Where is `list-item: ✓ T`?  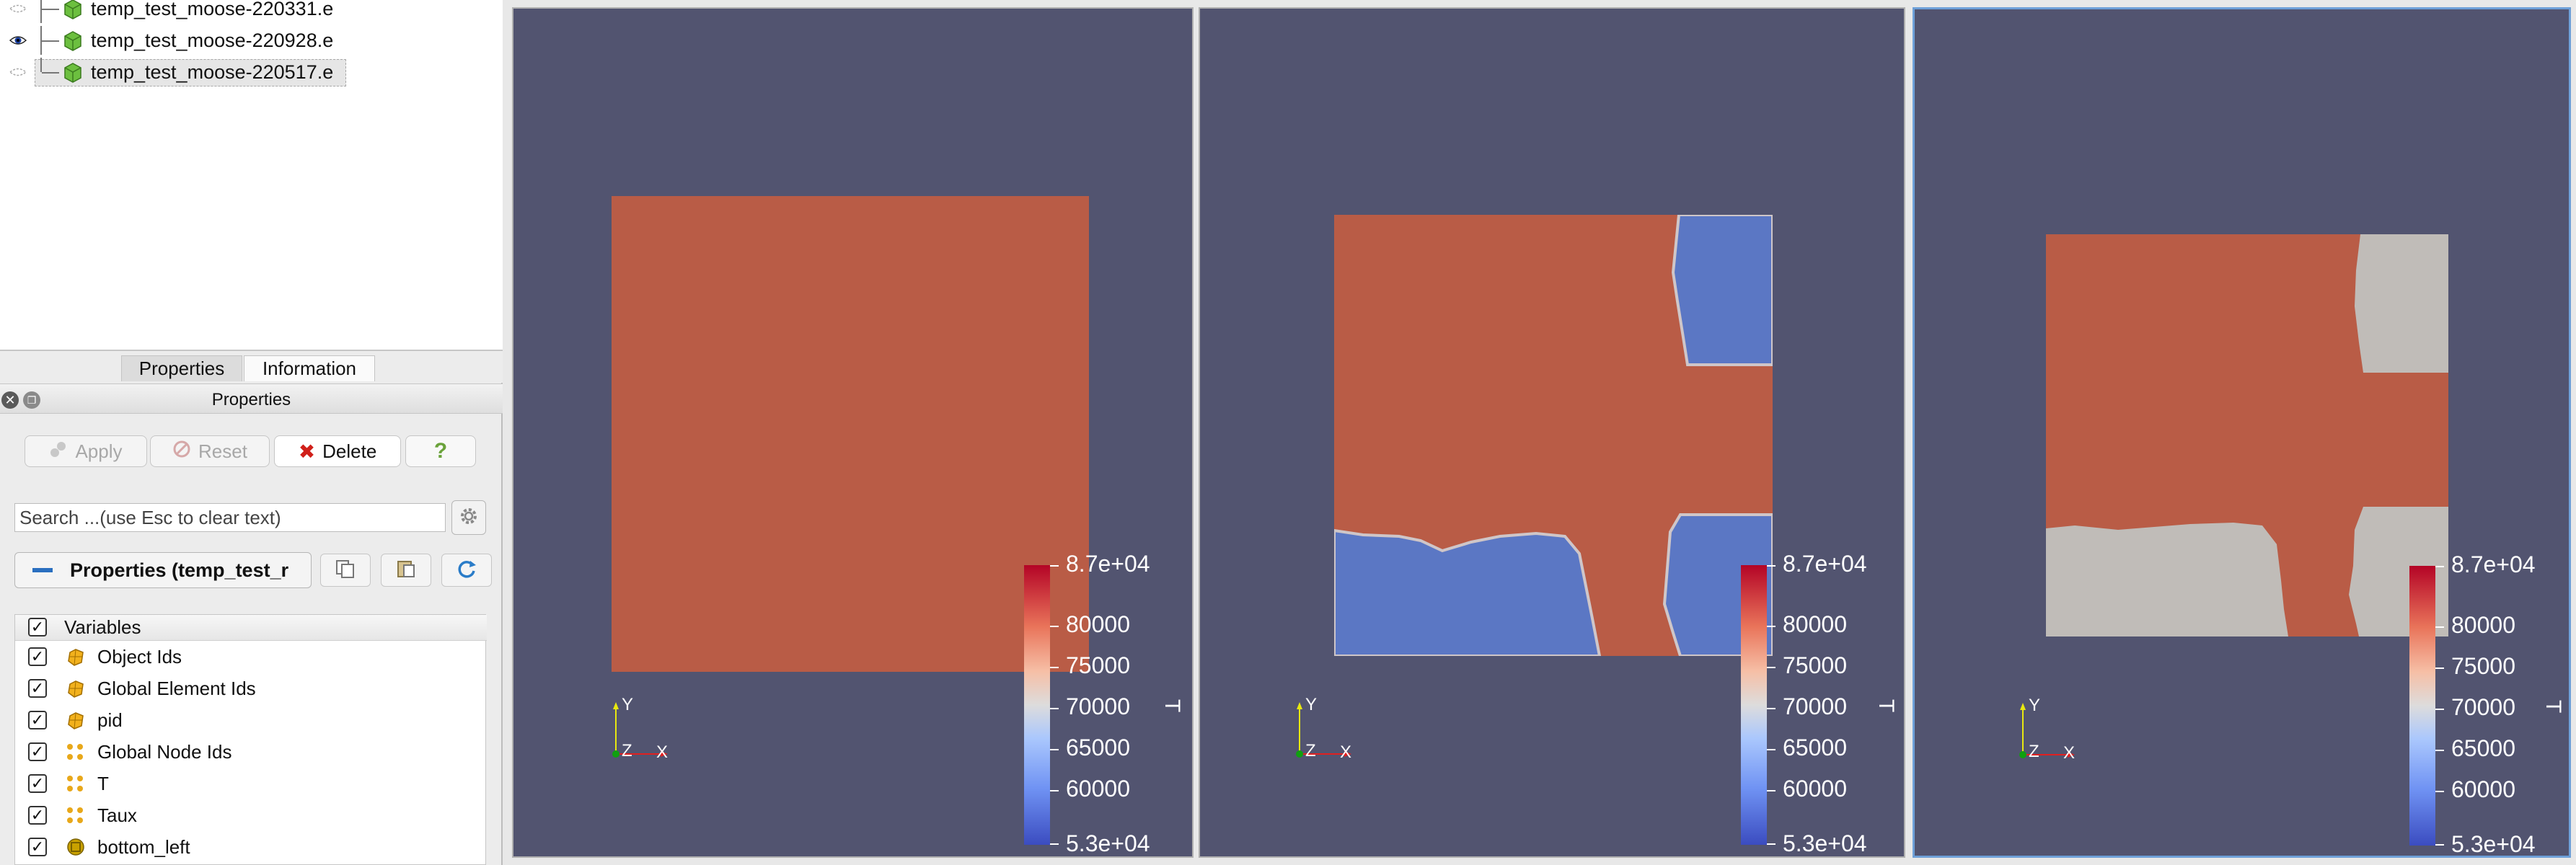 list-item: ✓ T is located at coordinates (251, 783).